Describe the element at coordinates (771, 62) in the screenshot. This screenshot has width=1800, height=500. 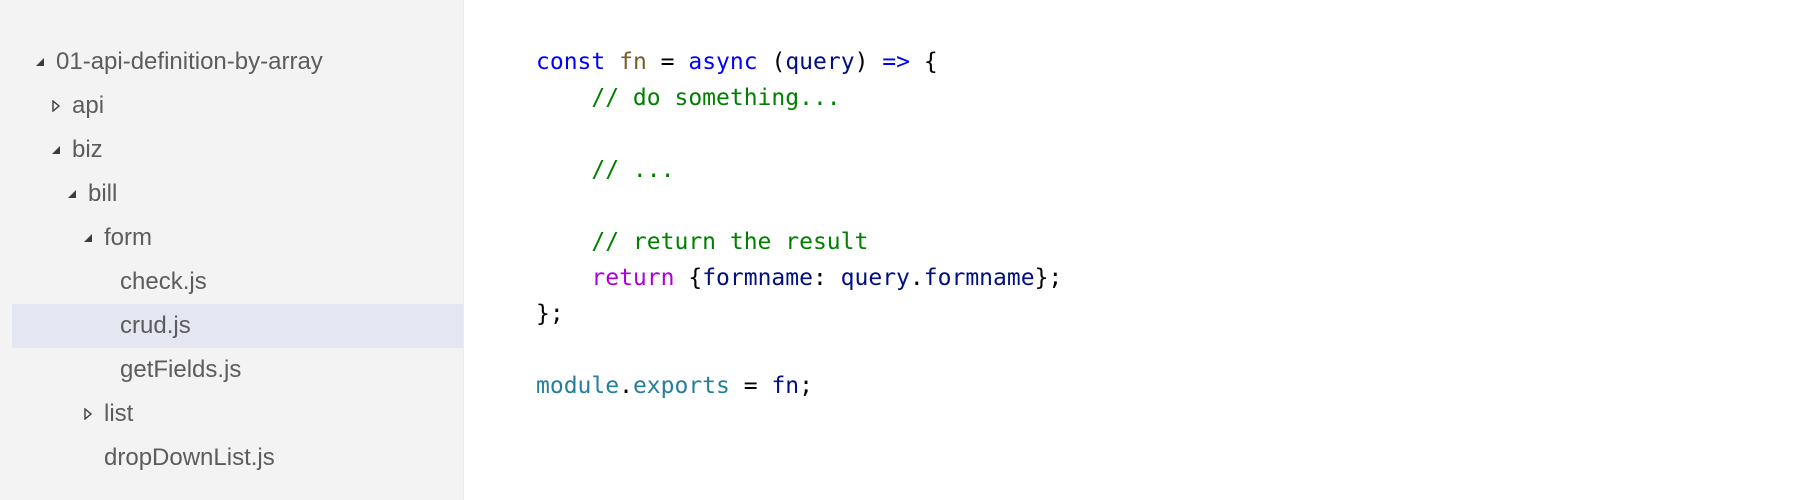
I see `token-punctuation: (` at that location.